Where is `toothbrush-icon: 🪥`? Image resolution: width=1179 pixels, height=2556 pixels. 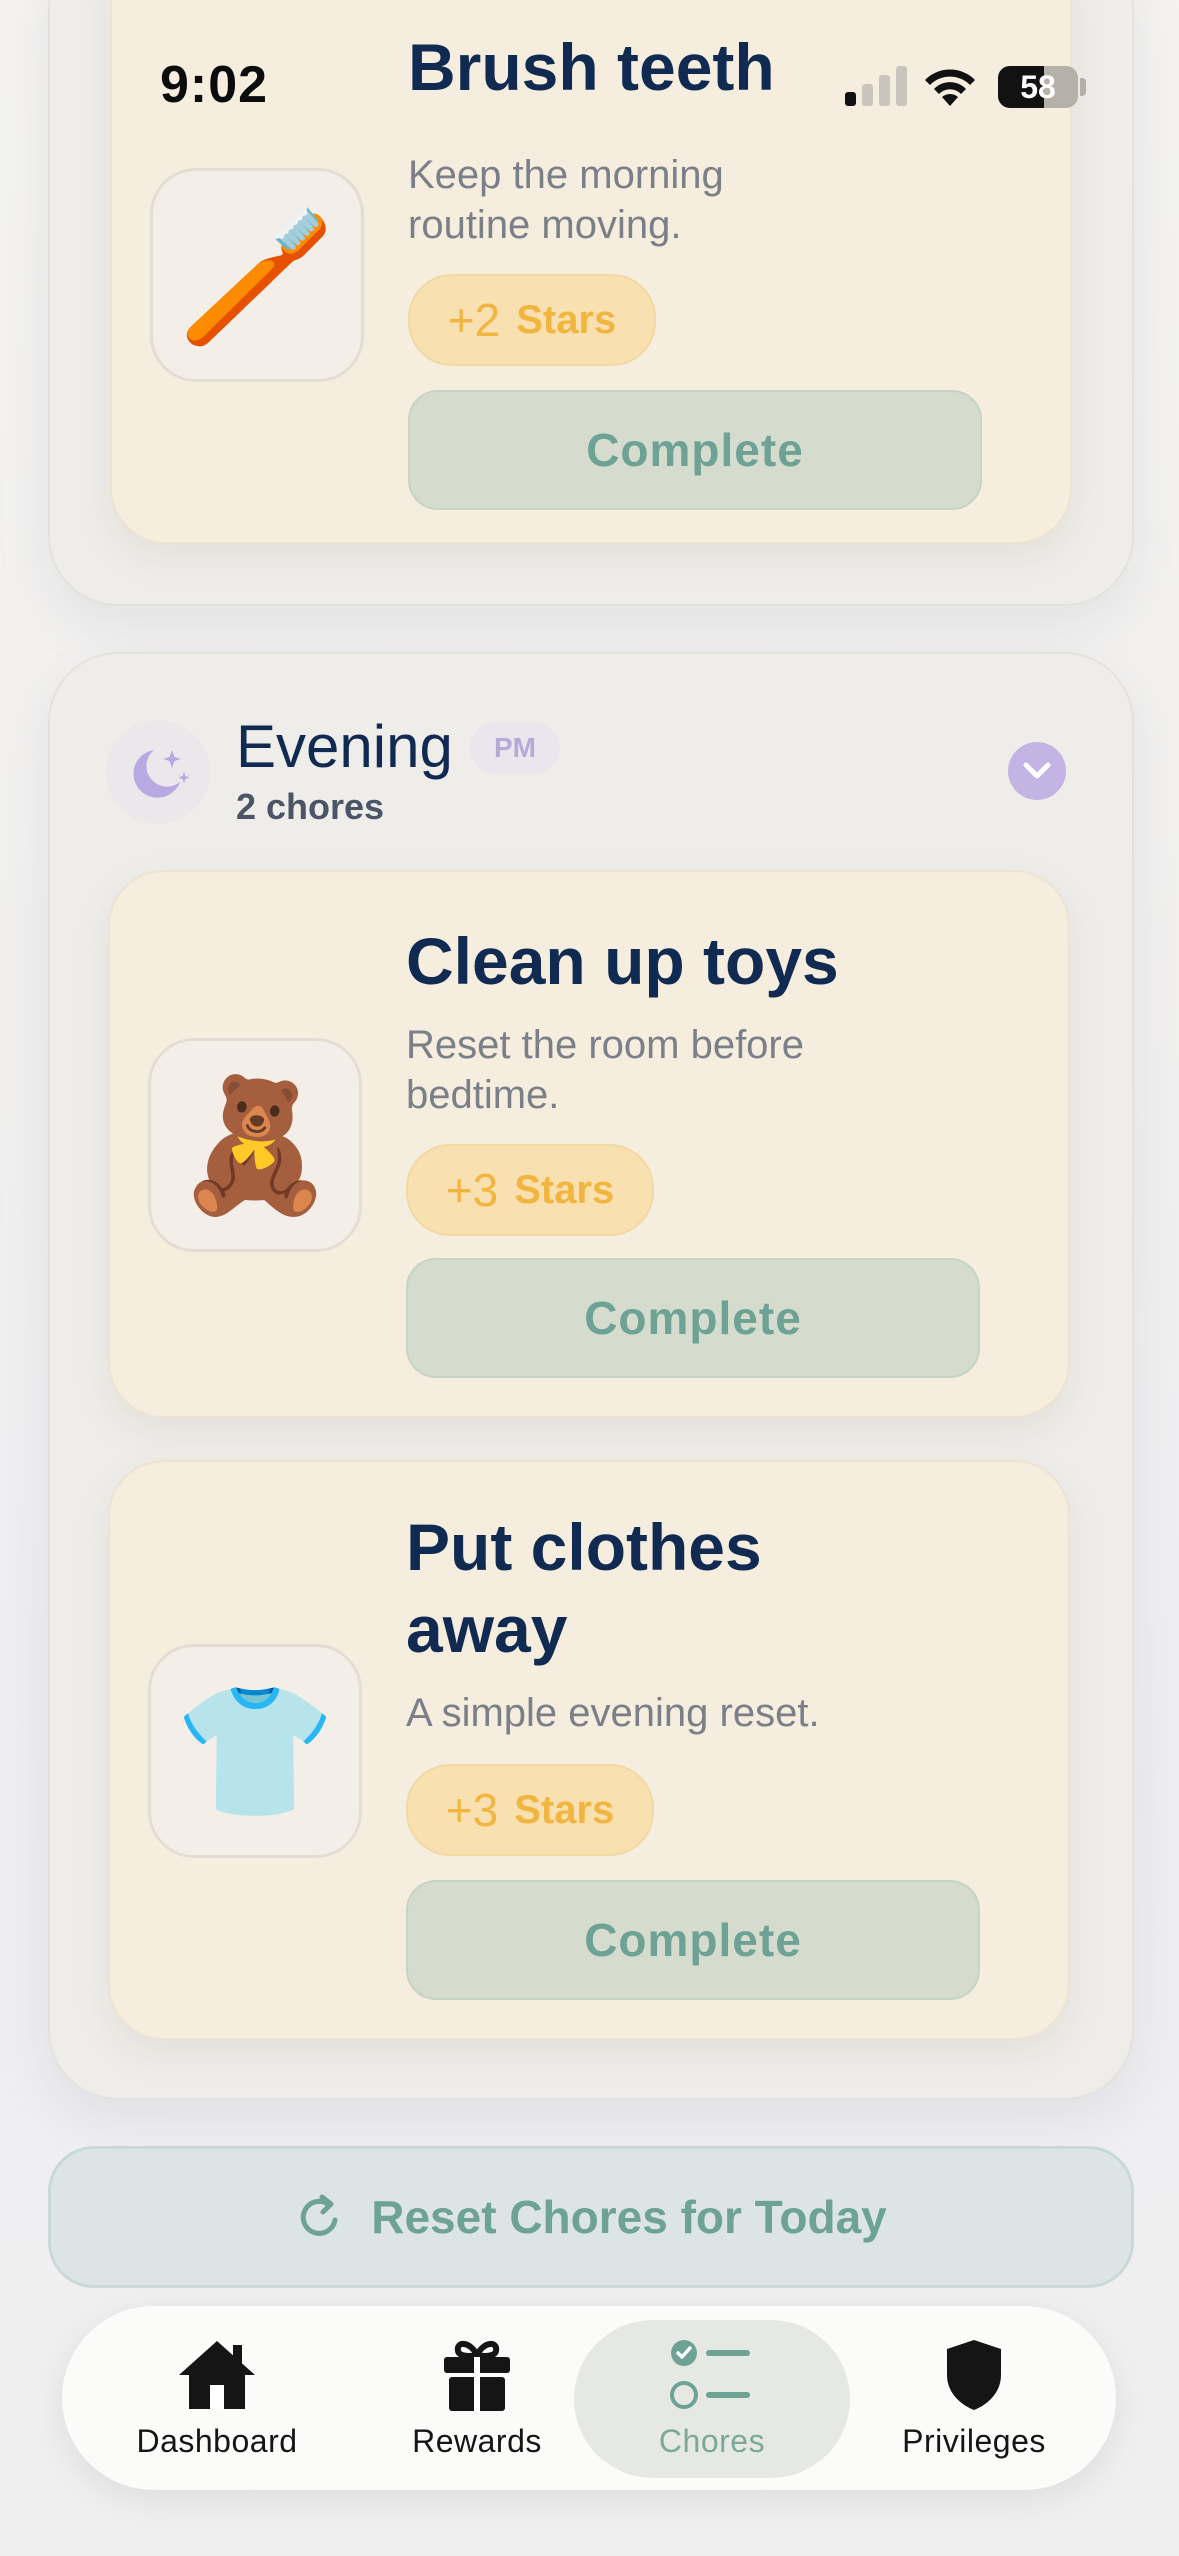 toothbrush-icon: 🪥 is located at coordinates (257, 274).